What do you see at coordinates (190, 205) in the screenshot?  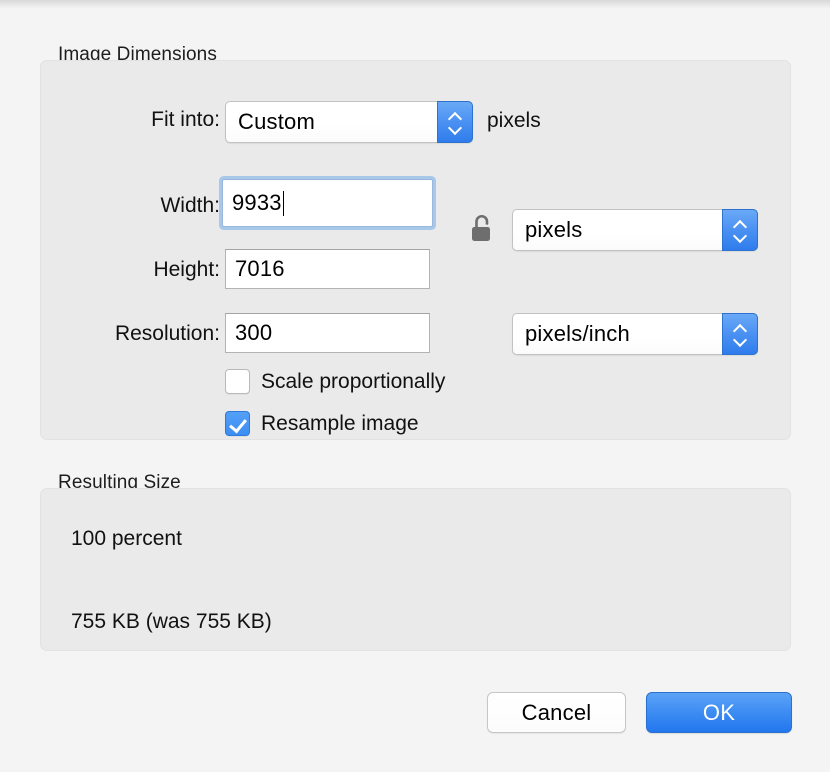 I see `width-label: Width:` at bounding box center [190, 205].